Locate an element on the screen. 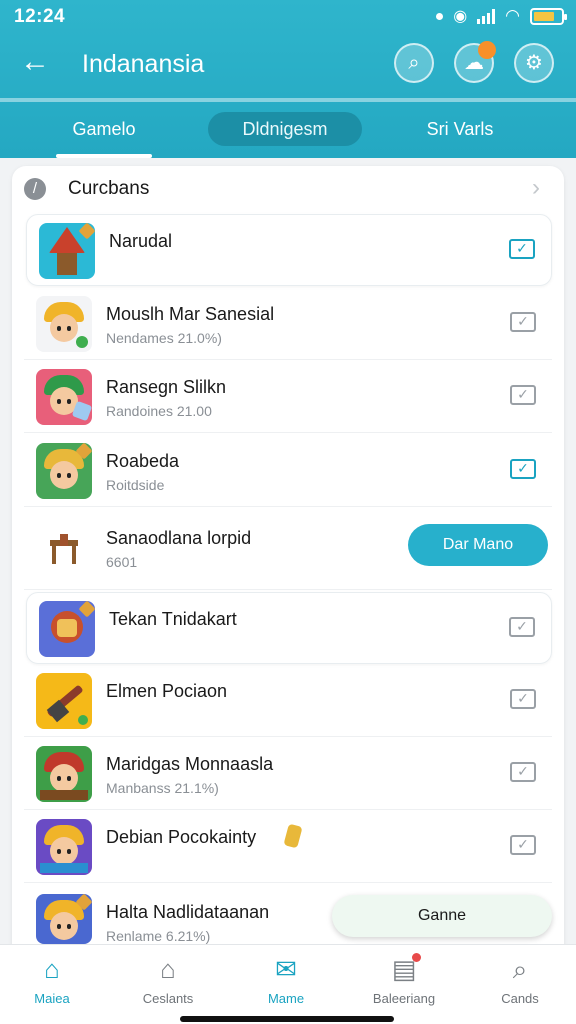 Image resolution: width=576 pixels, height=1024 pixels. nav-item-cands: ⌕ Cands is located at coordinates (520, 981).